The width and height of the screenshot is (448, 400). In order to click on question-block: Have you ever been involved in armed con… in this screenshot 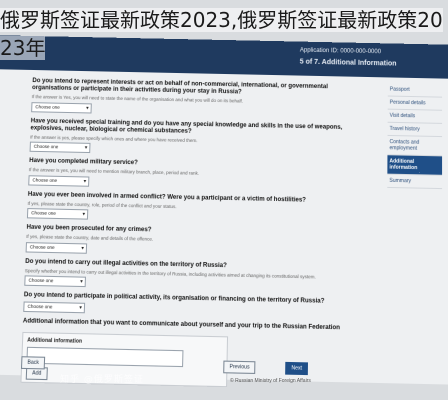, I will do `click(184, 209)`.